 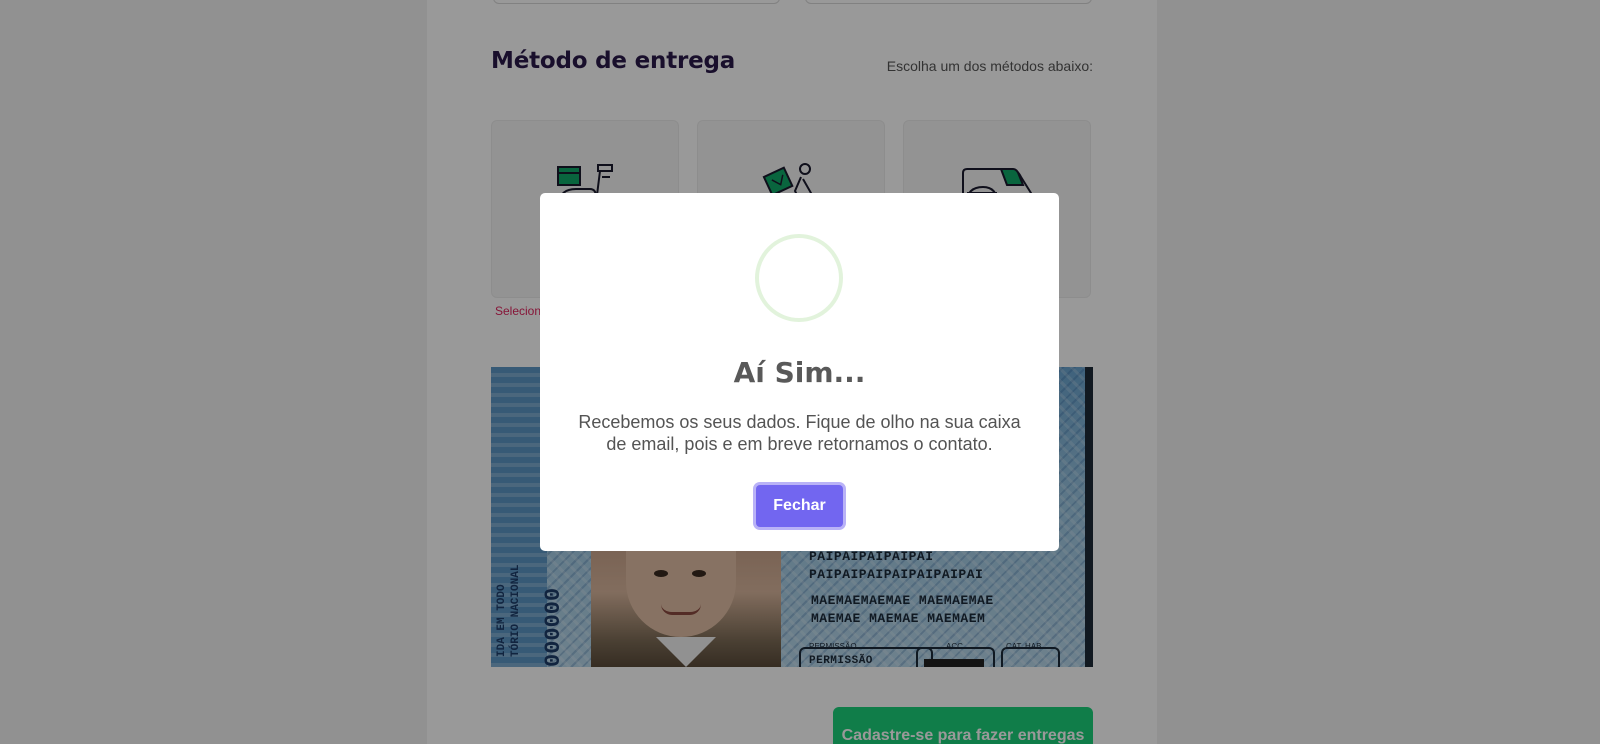 What do you see at coordinates (799, 278) in the screenshot?
I see `success-circle-icon` at bounding box center [799, 278].